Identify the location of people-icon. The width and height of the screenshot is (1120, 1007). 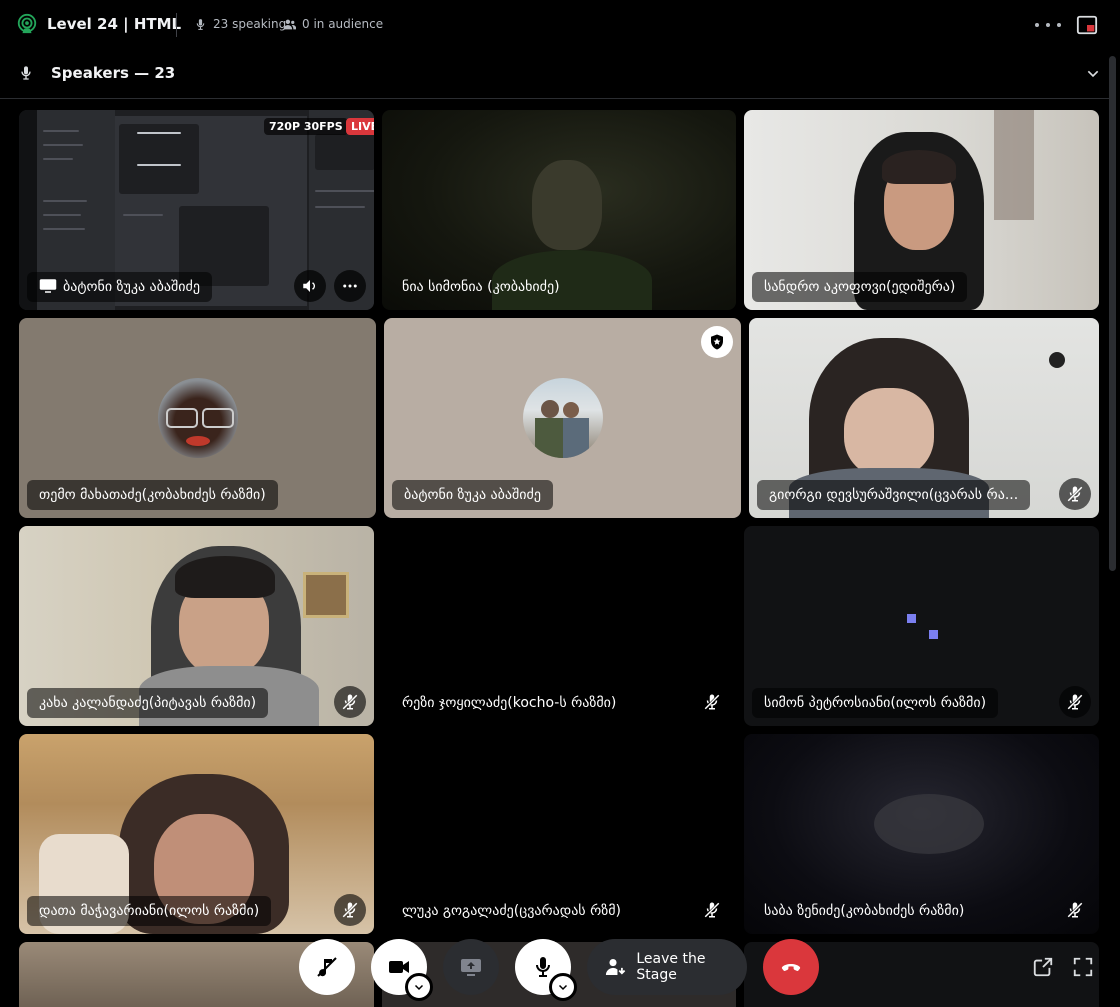
(289, 24).